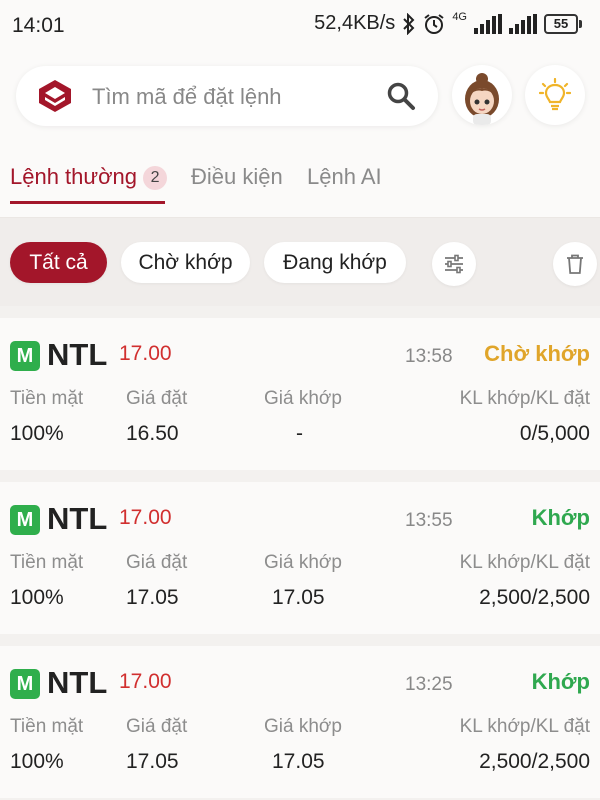 The height and width of the screenshot is (800, 600). What do you see at coordinates (355, 23) in the screenshot?
I see `network-speed: 52,4KB/s` at bounding box center [355, 23].